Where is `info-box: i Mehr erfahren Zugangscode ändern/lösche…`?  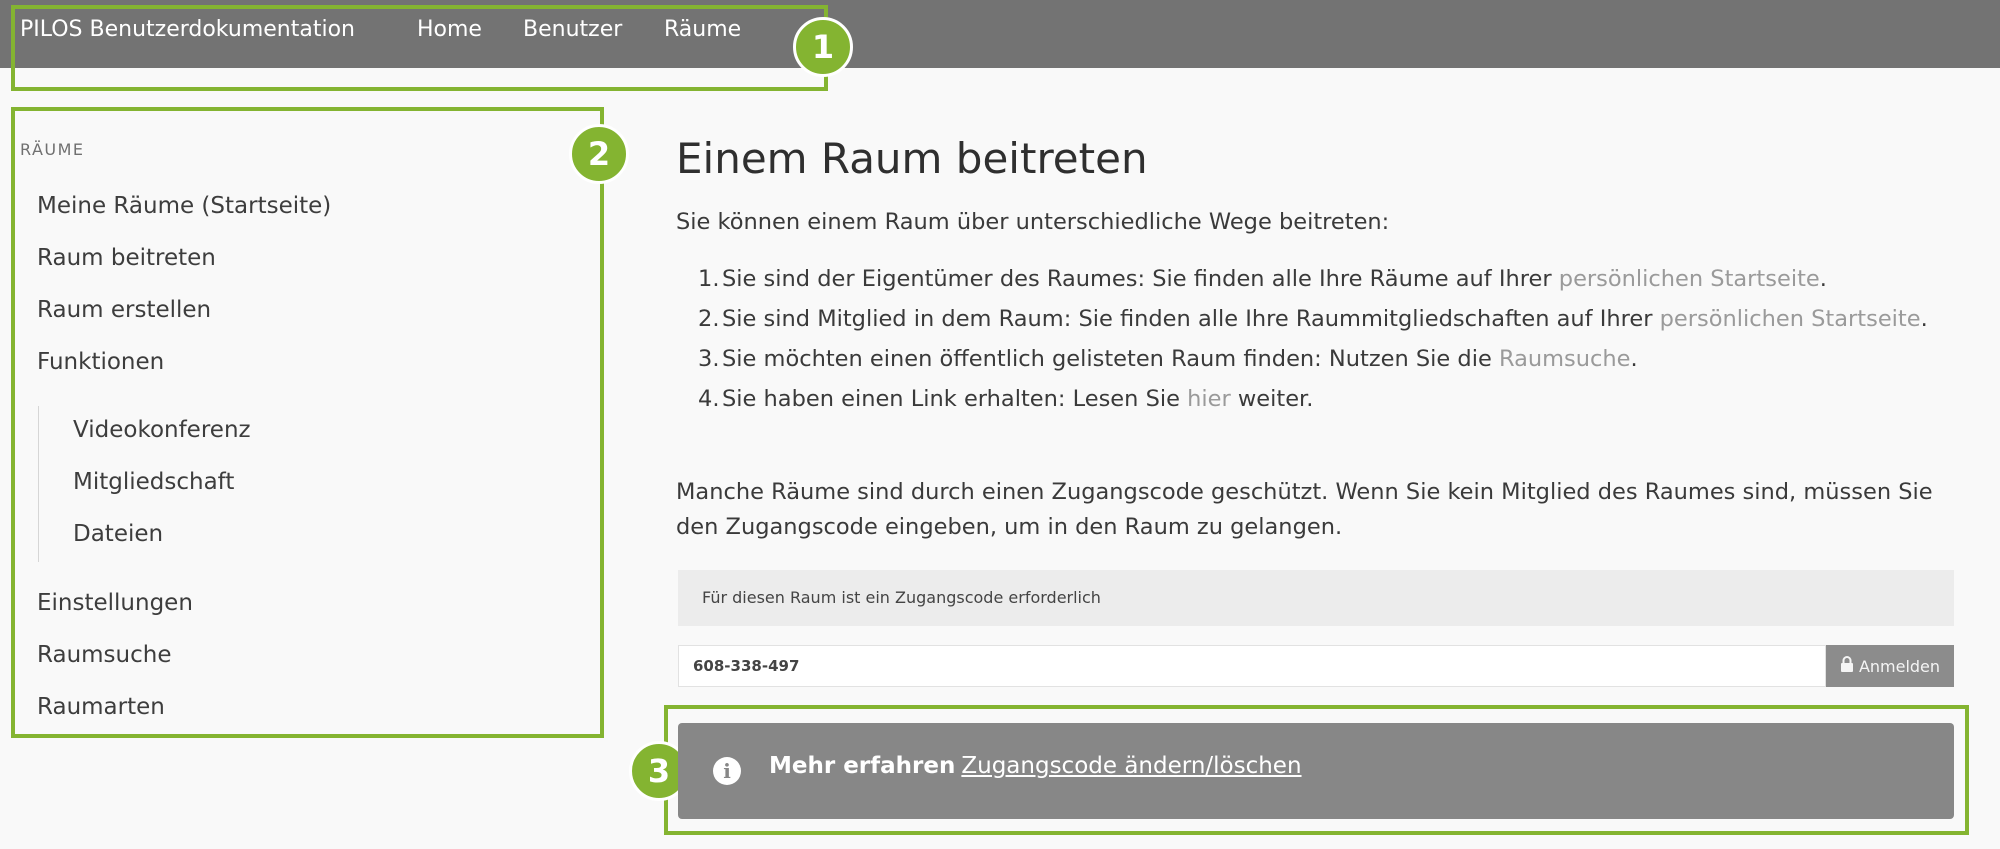
info-box: i Mehr erfahren Zugangscode ändern/lösche… is located at coordinates (1316, 771).